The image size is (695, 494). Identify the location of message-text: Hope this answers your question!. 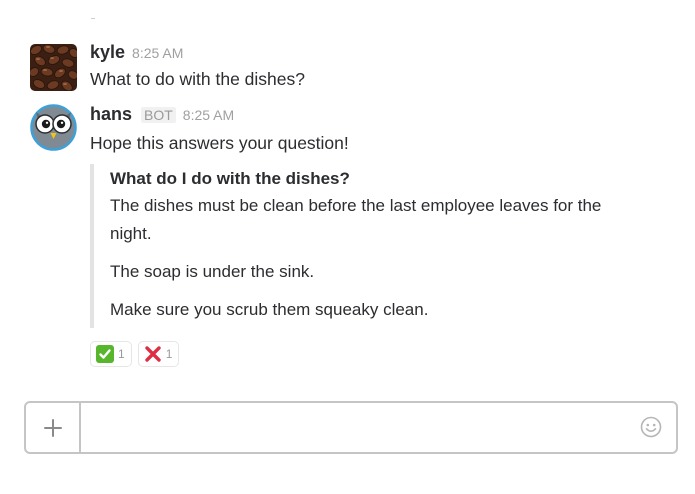
(219, 143).